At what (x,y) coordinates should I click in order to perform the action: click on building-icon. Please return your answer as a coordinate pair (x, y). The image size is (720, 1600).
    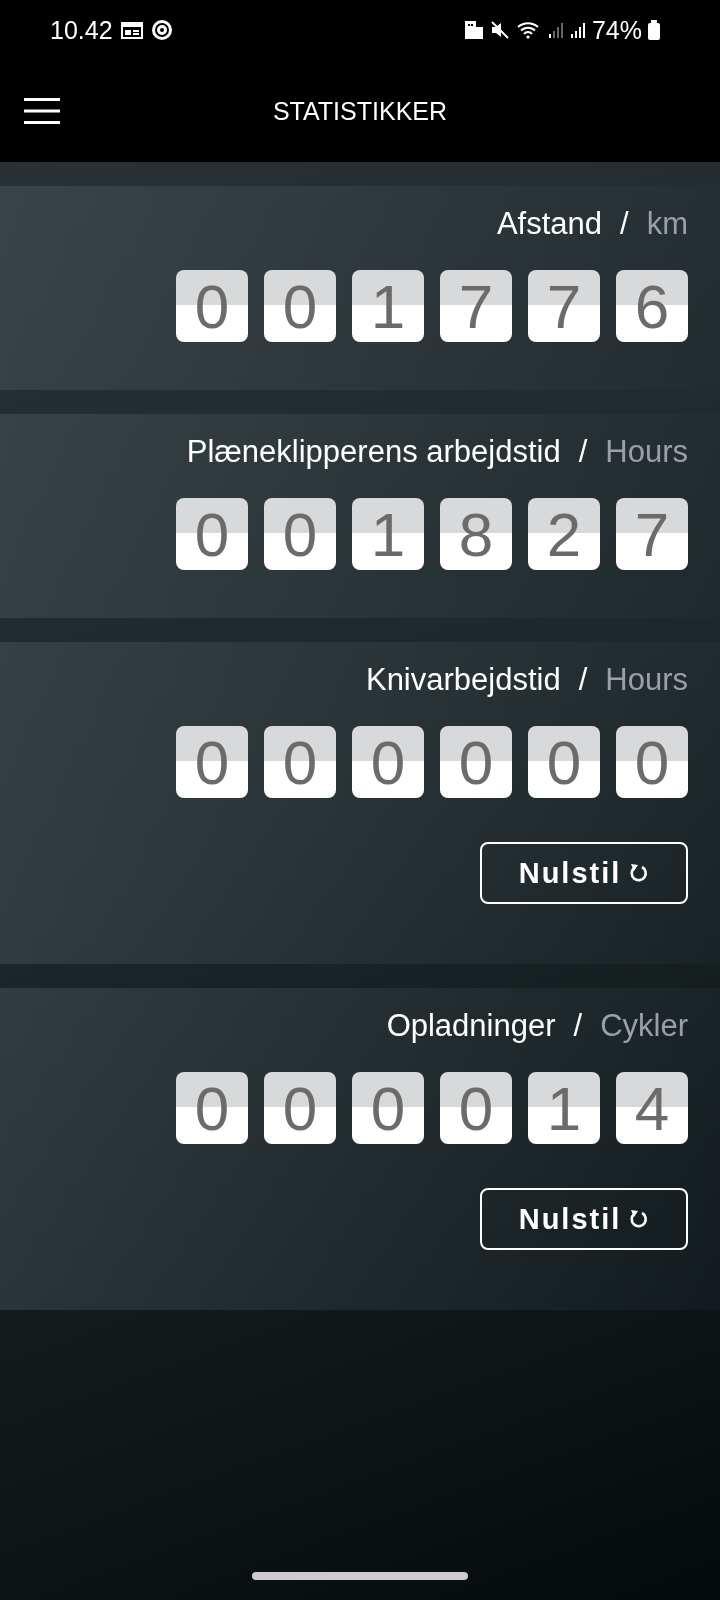
    Looking at the image, I should click on (473, 30).